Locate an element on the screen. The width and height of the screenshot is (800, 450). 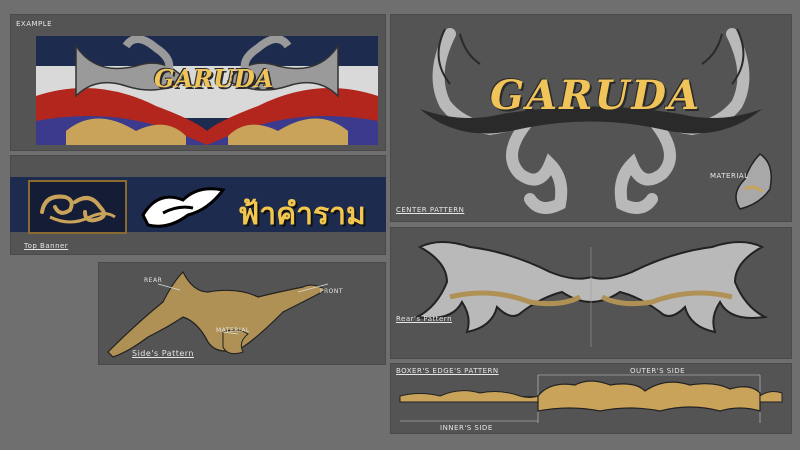
rears-pattern-artwork is located at coordinates (591, 294).